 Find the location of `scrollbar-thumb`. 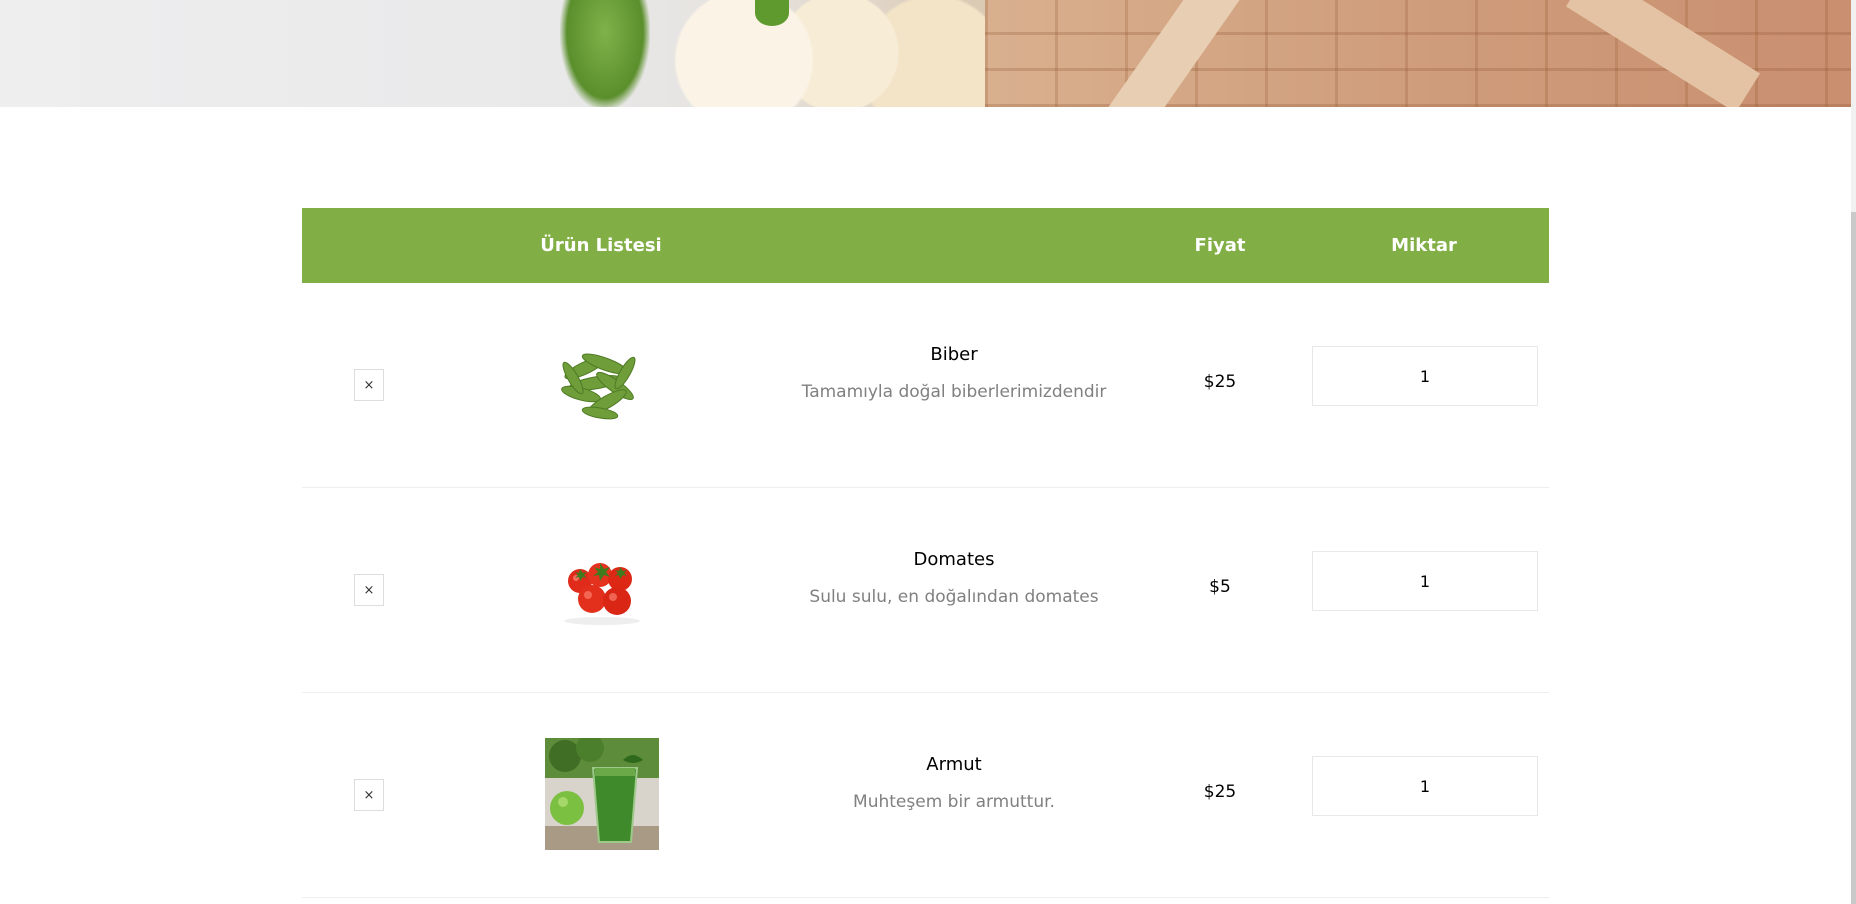

scrollbar-thumb is located at coordinates (1853, 558).